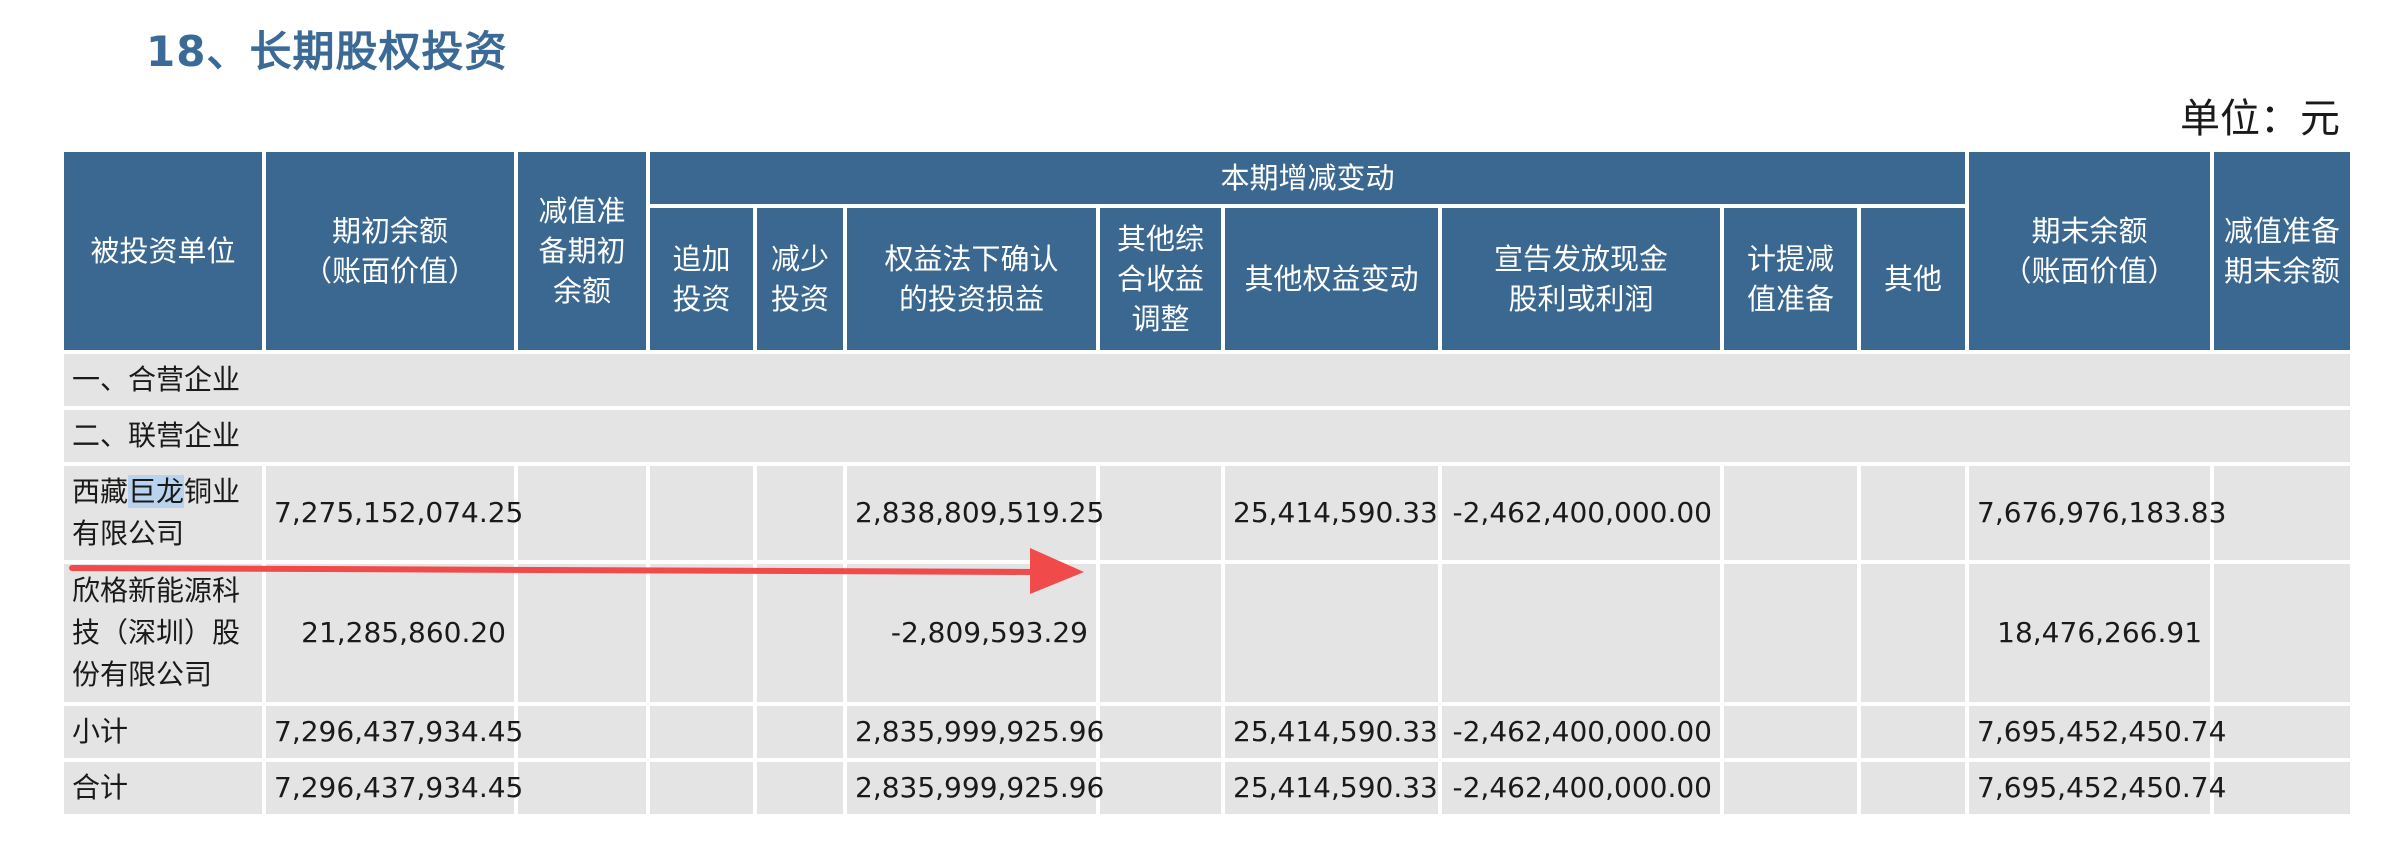  I want to click on section-row-joint-ventures: 一、合营企业, so click(1207, 380).